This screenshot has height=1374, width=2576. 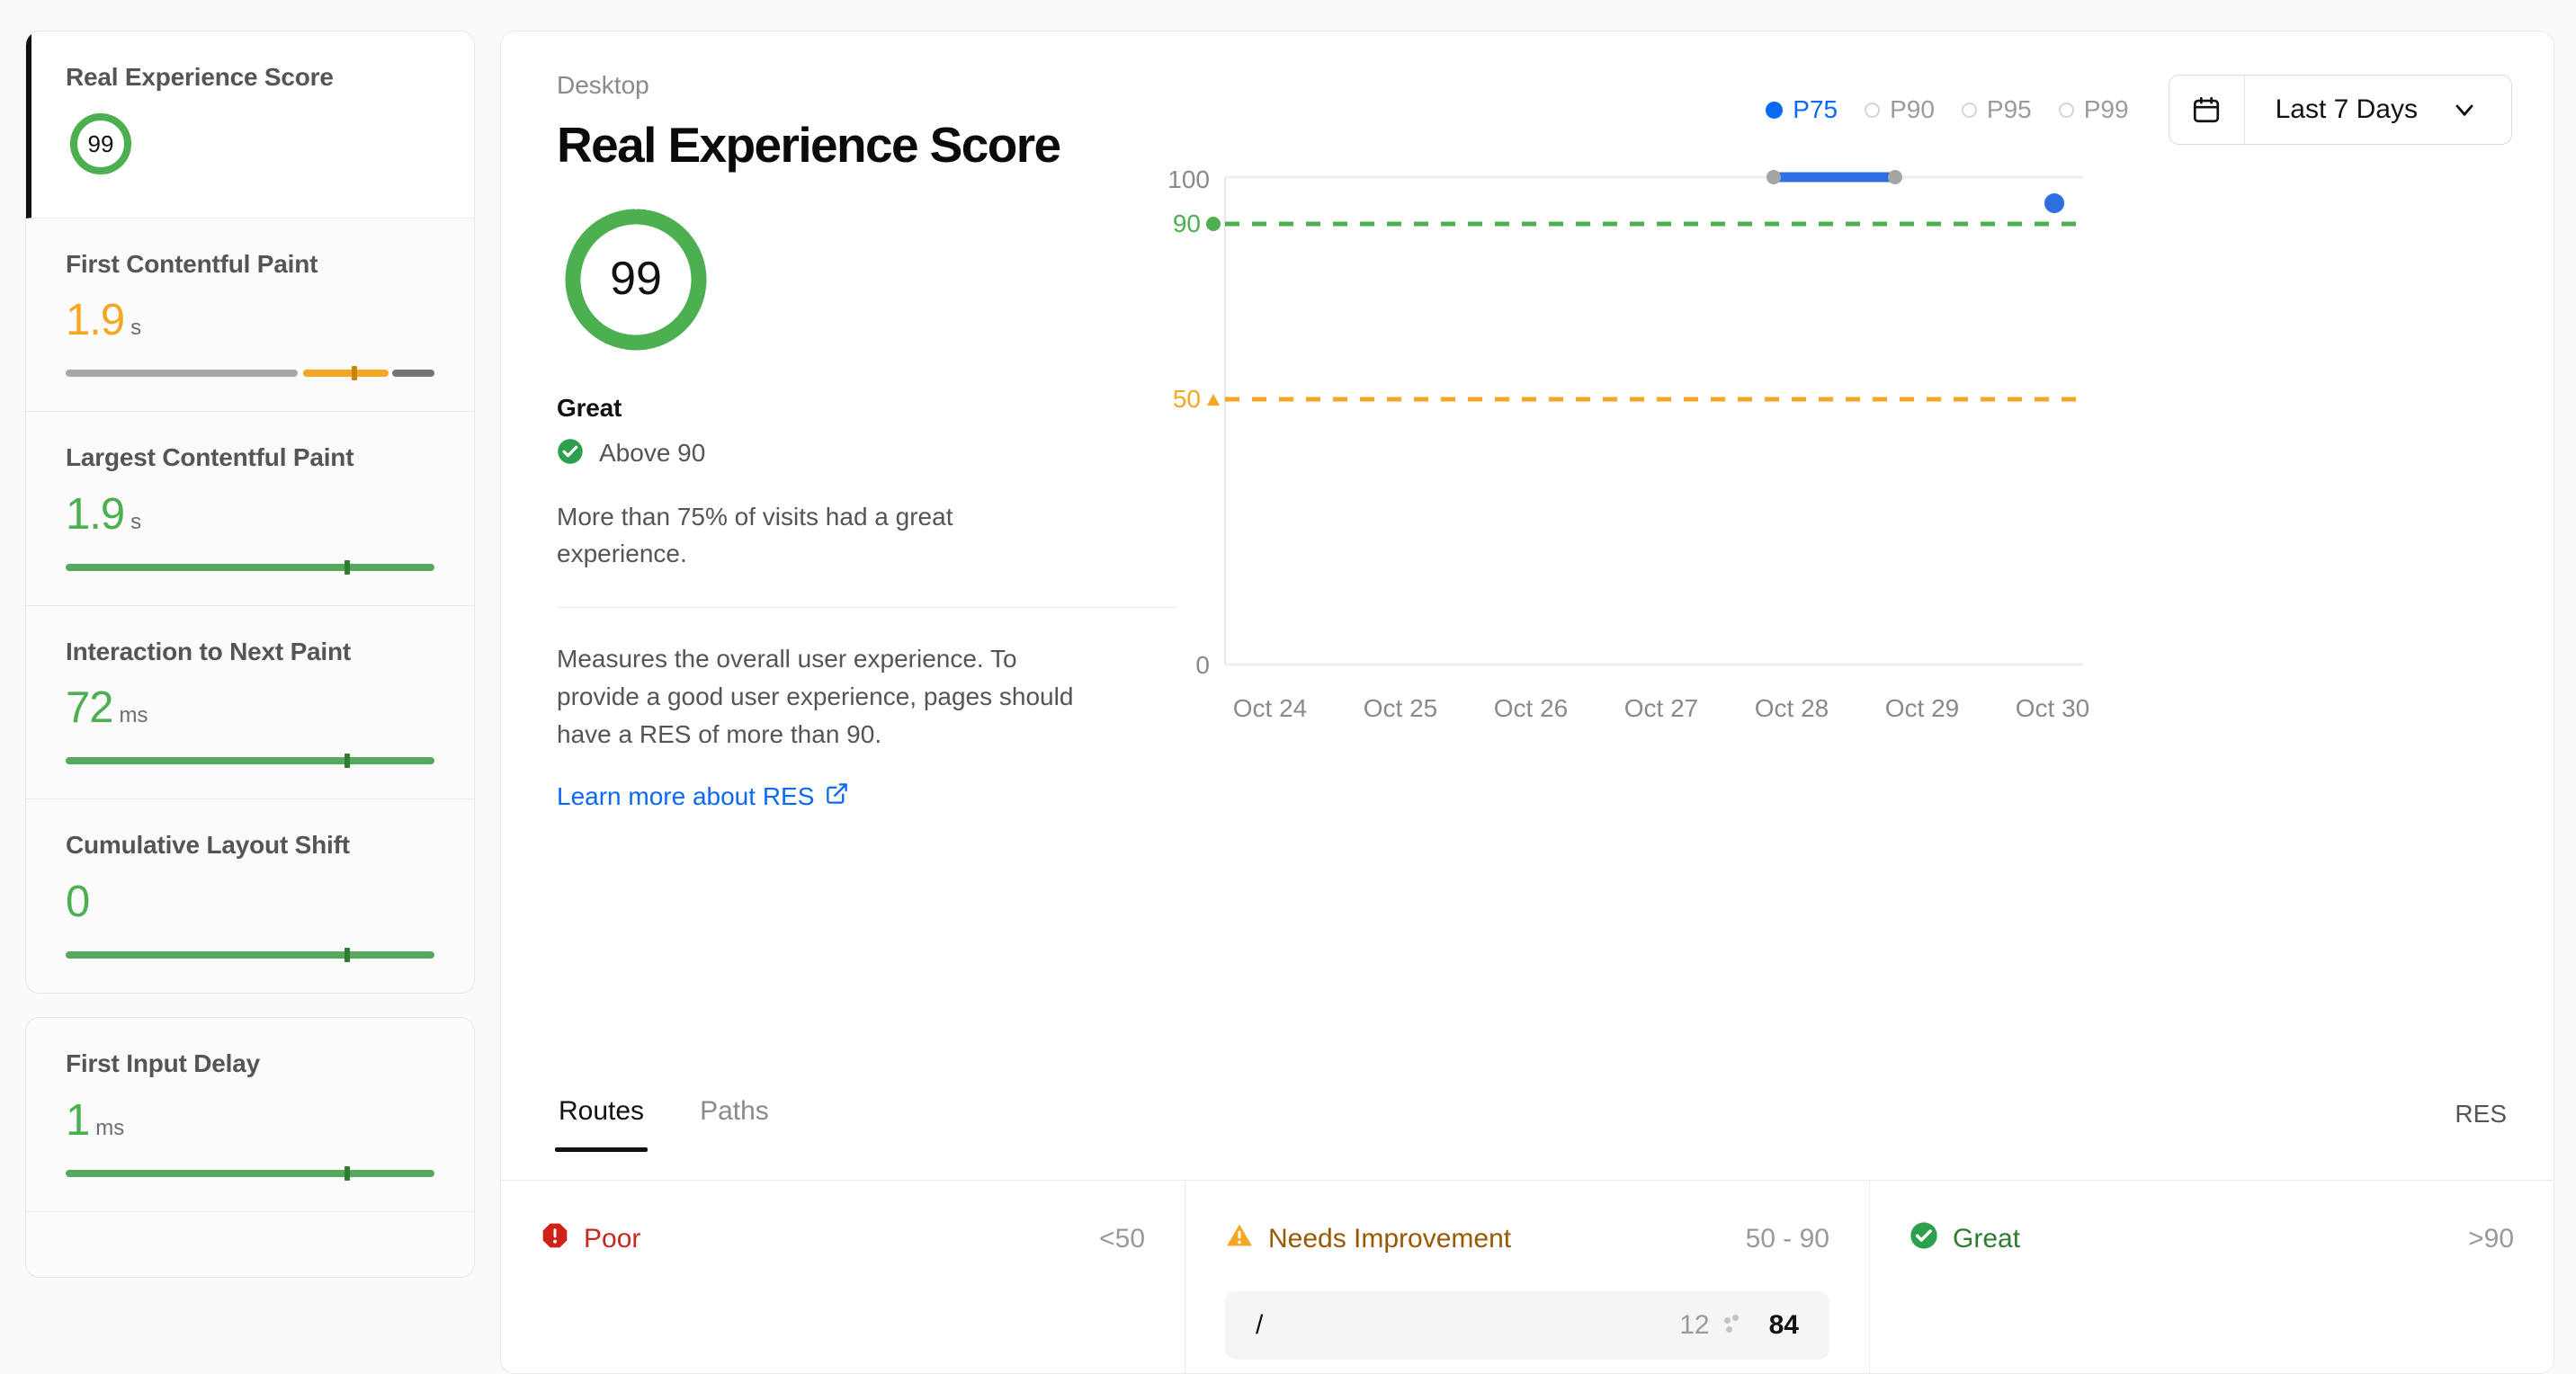 I want to click on metric-title: First Contentful Paint, so click(x=192, y=263).